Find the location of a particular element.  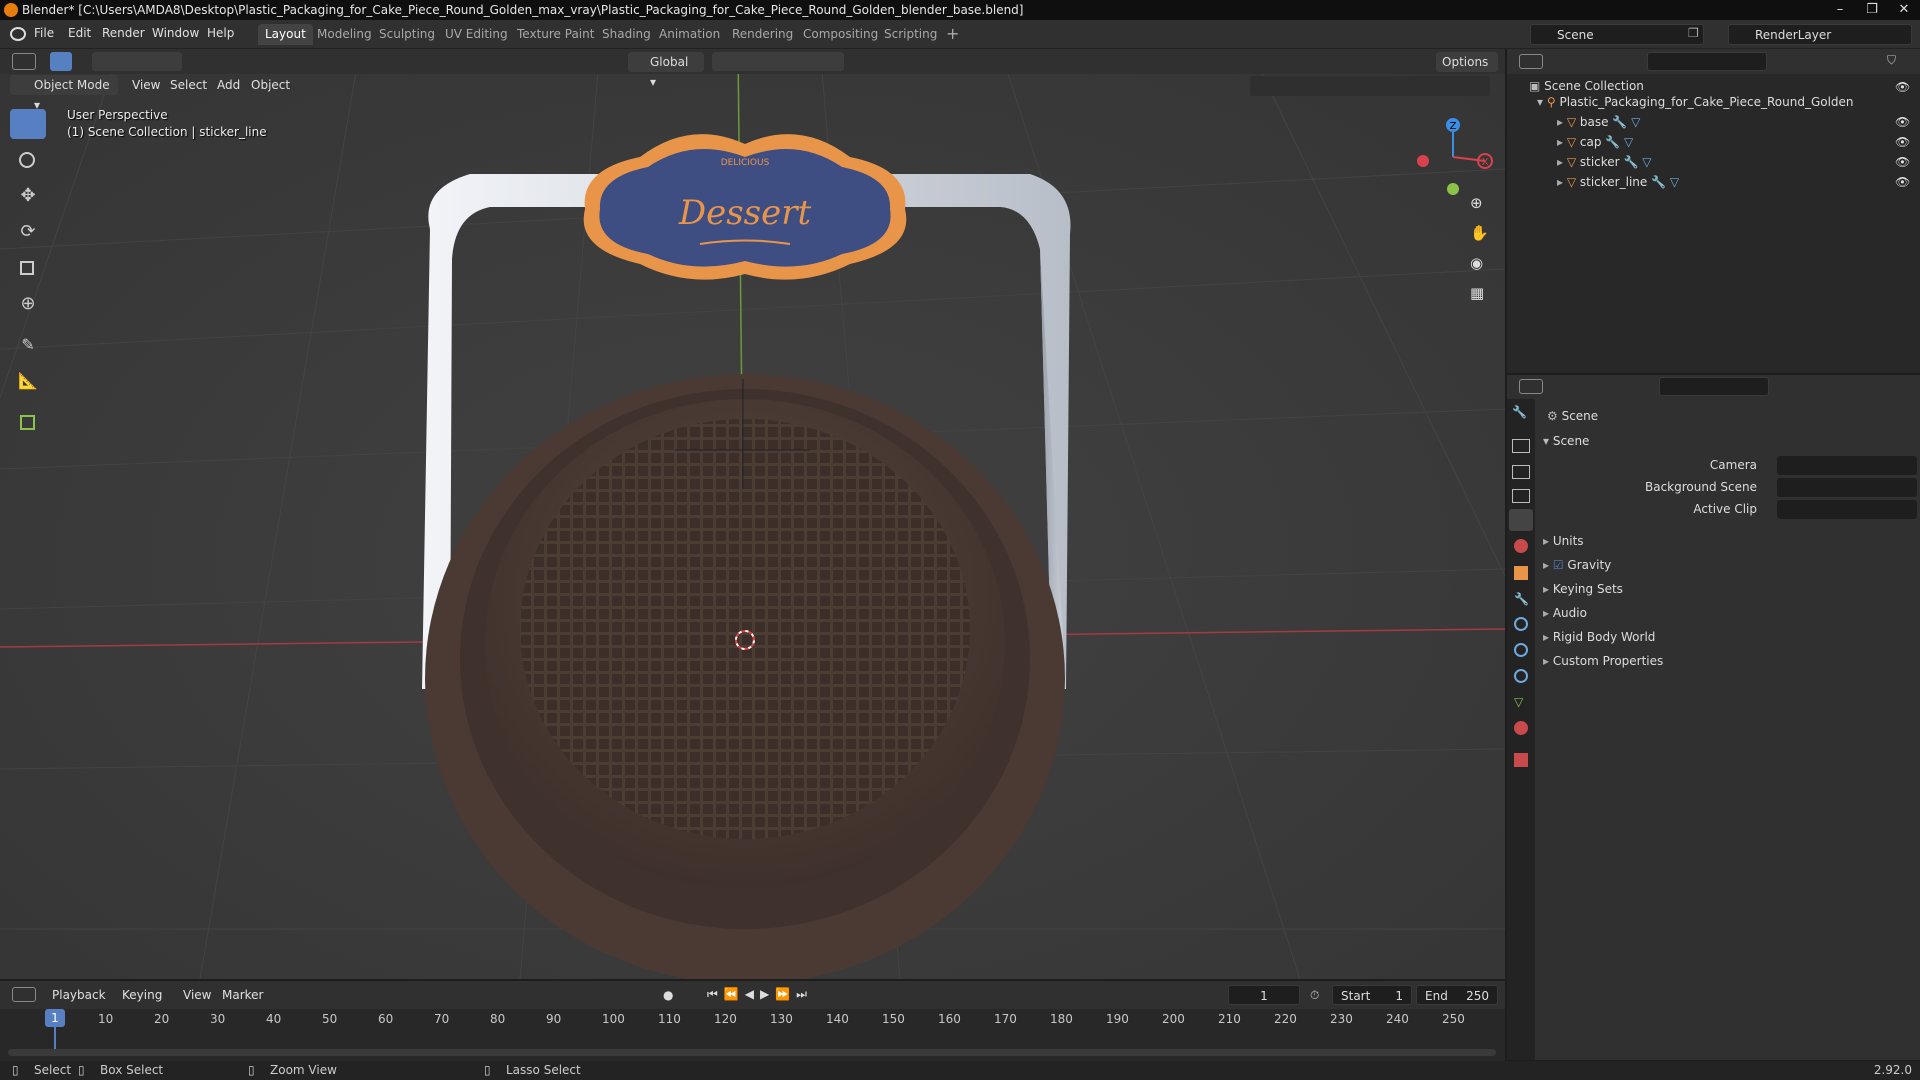

blender-menu-icon is located at coordinates (18, 34).